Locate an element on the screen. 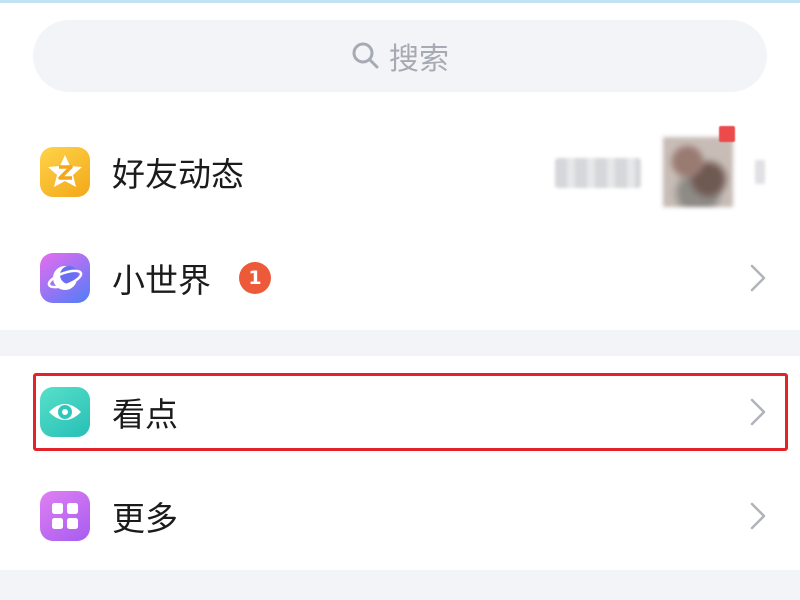  notification-badge: 1 is located at coordinates (255, 278).